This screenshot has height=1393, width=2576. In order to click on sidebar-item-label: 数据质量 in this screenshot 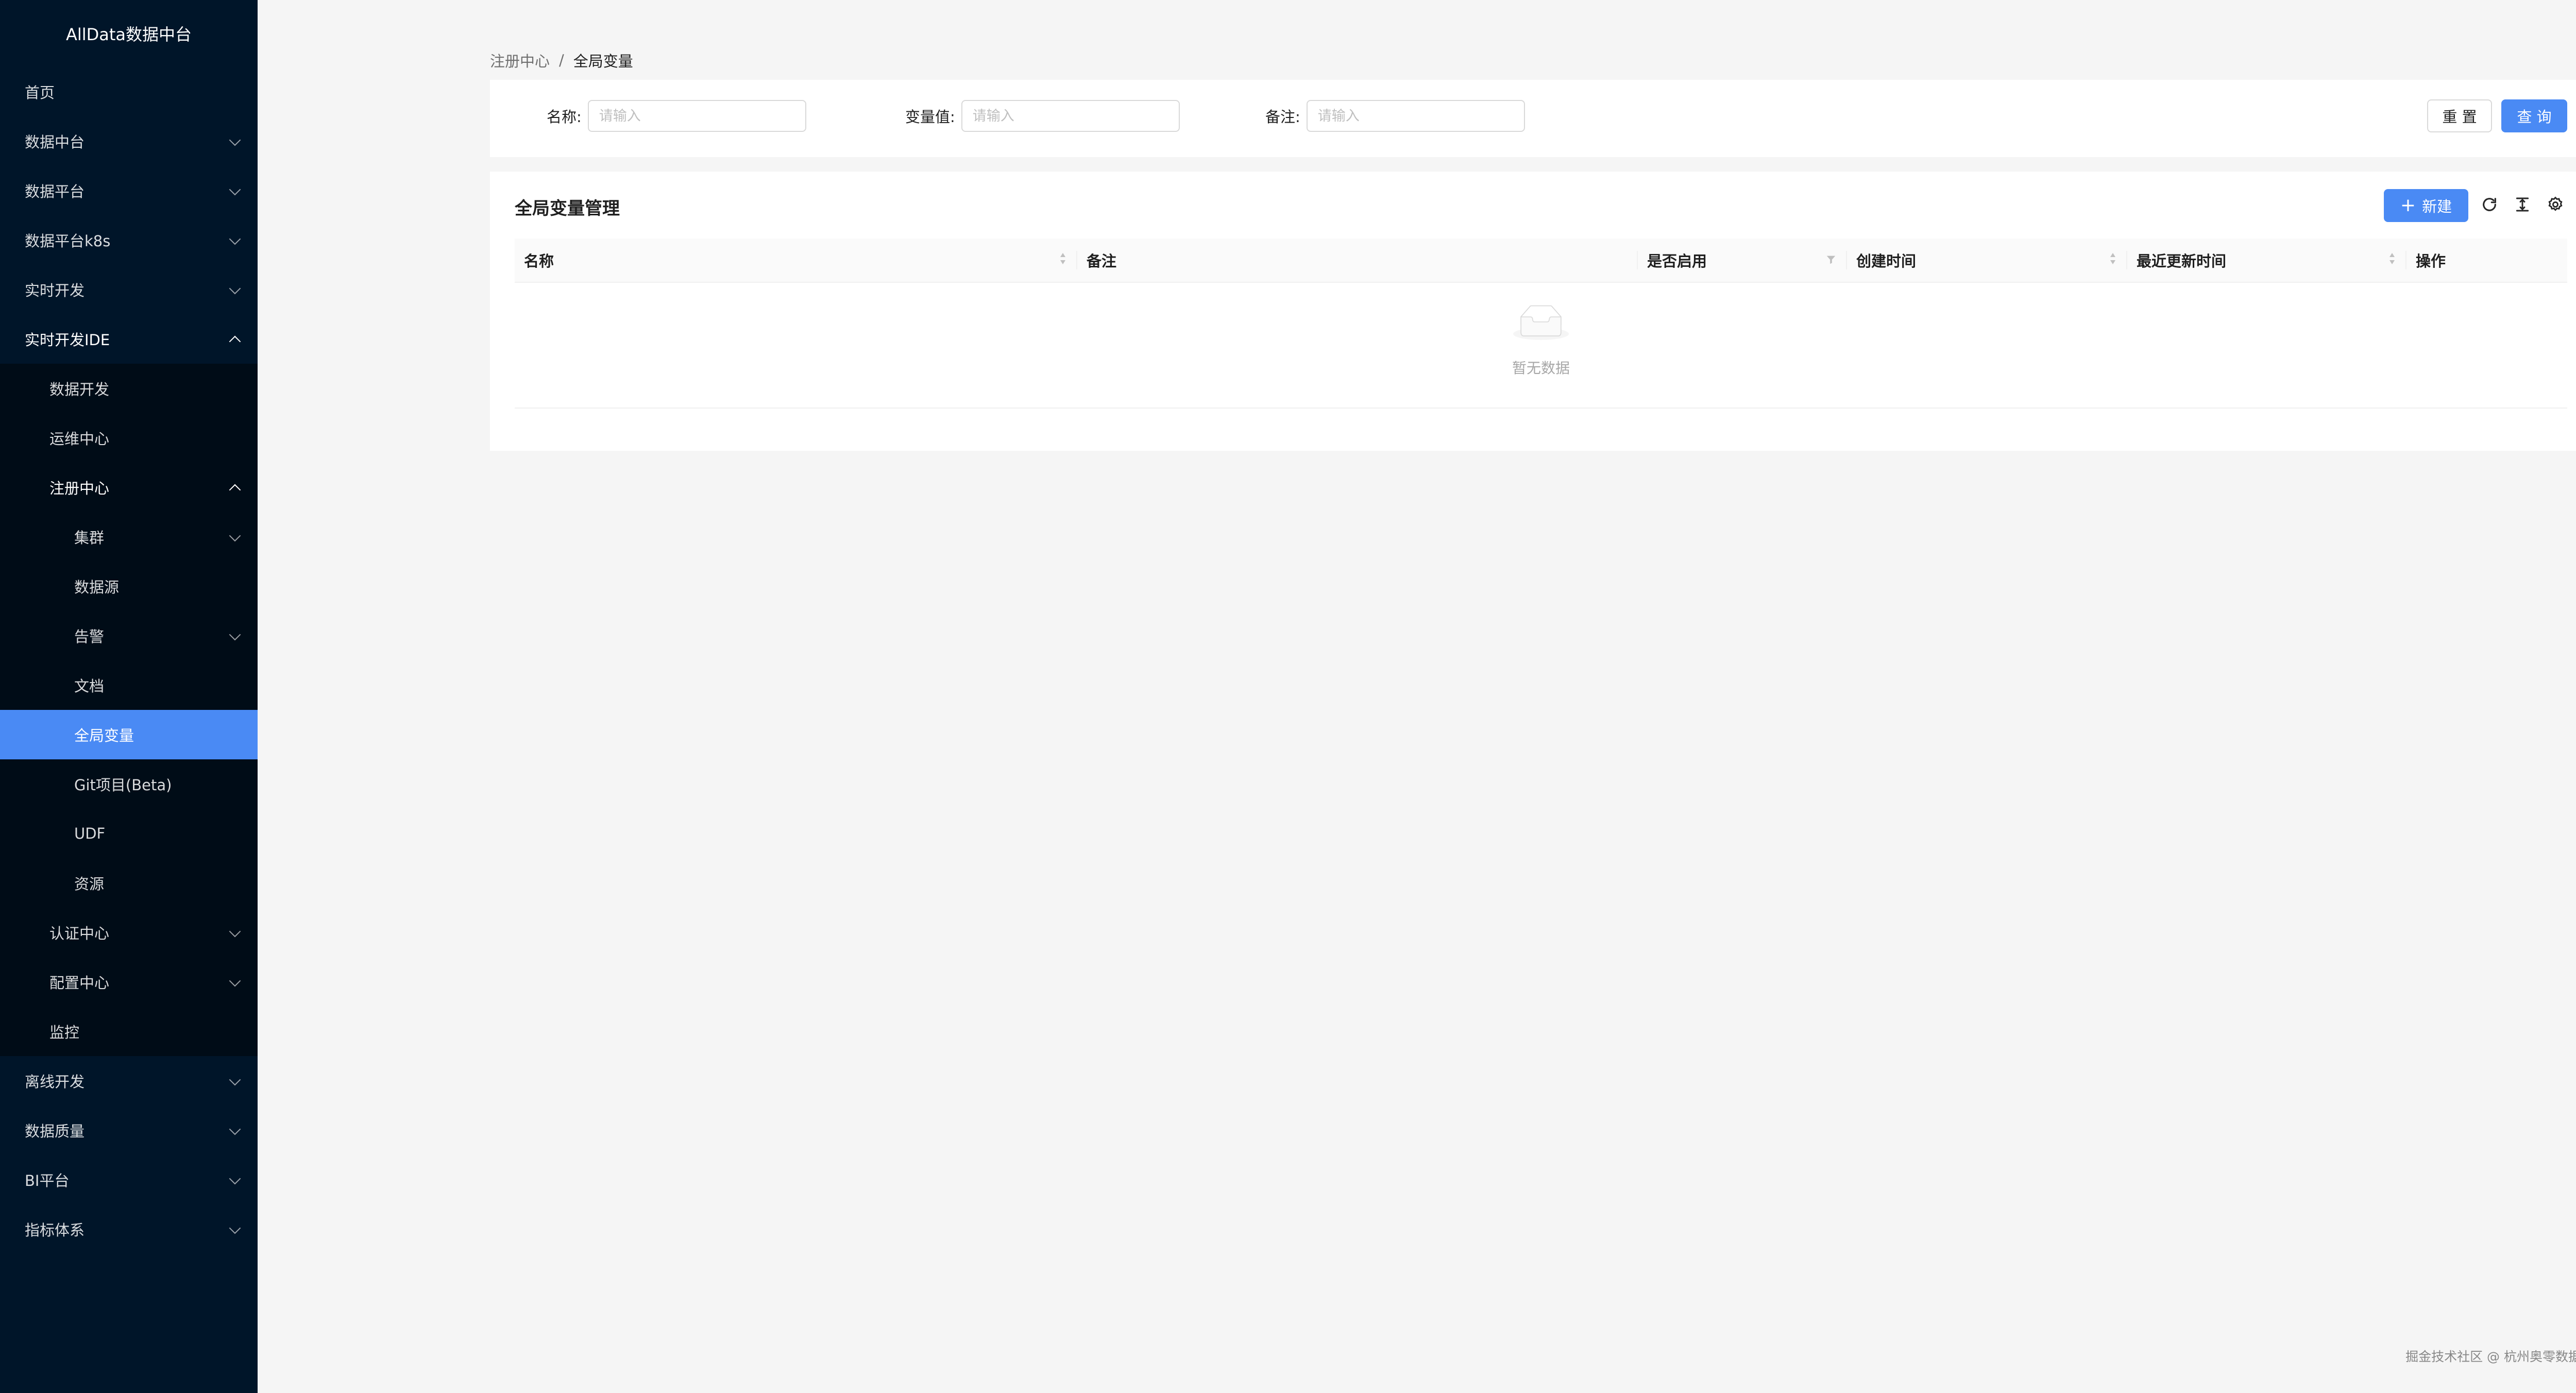, I will do `click(55, 1131)`.